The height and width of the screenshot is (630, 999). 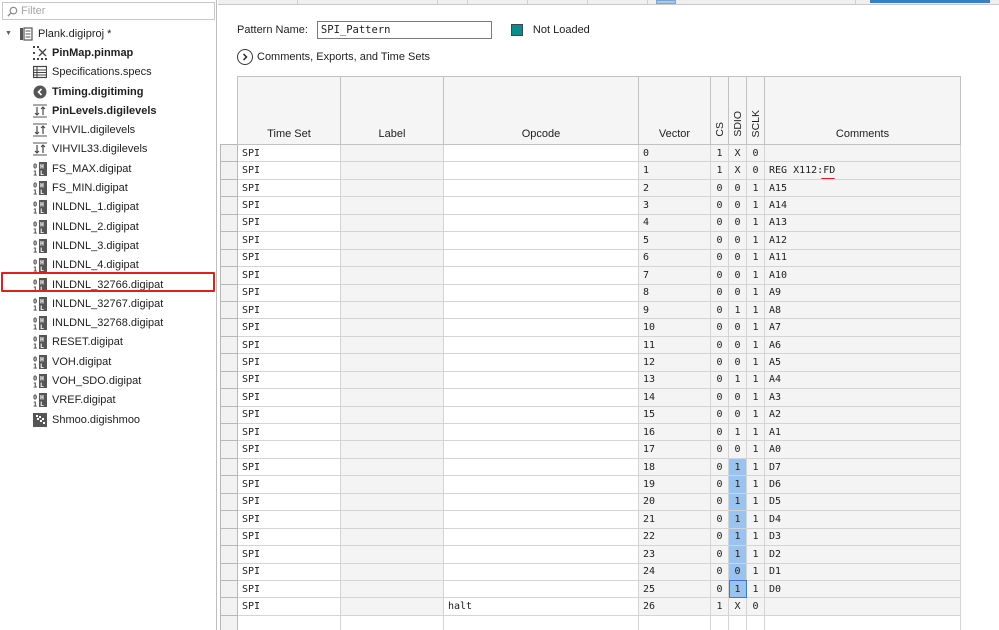 I want to click on cell-comment: D0, so click(x=862, y=589).